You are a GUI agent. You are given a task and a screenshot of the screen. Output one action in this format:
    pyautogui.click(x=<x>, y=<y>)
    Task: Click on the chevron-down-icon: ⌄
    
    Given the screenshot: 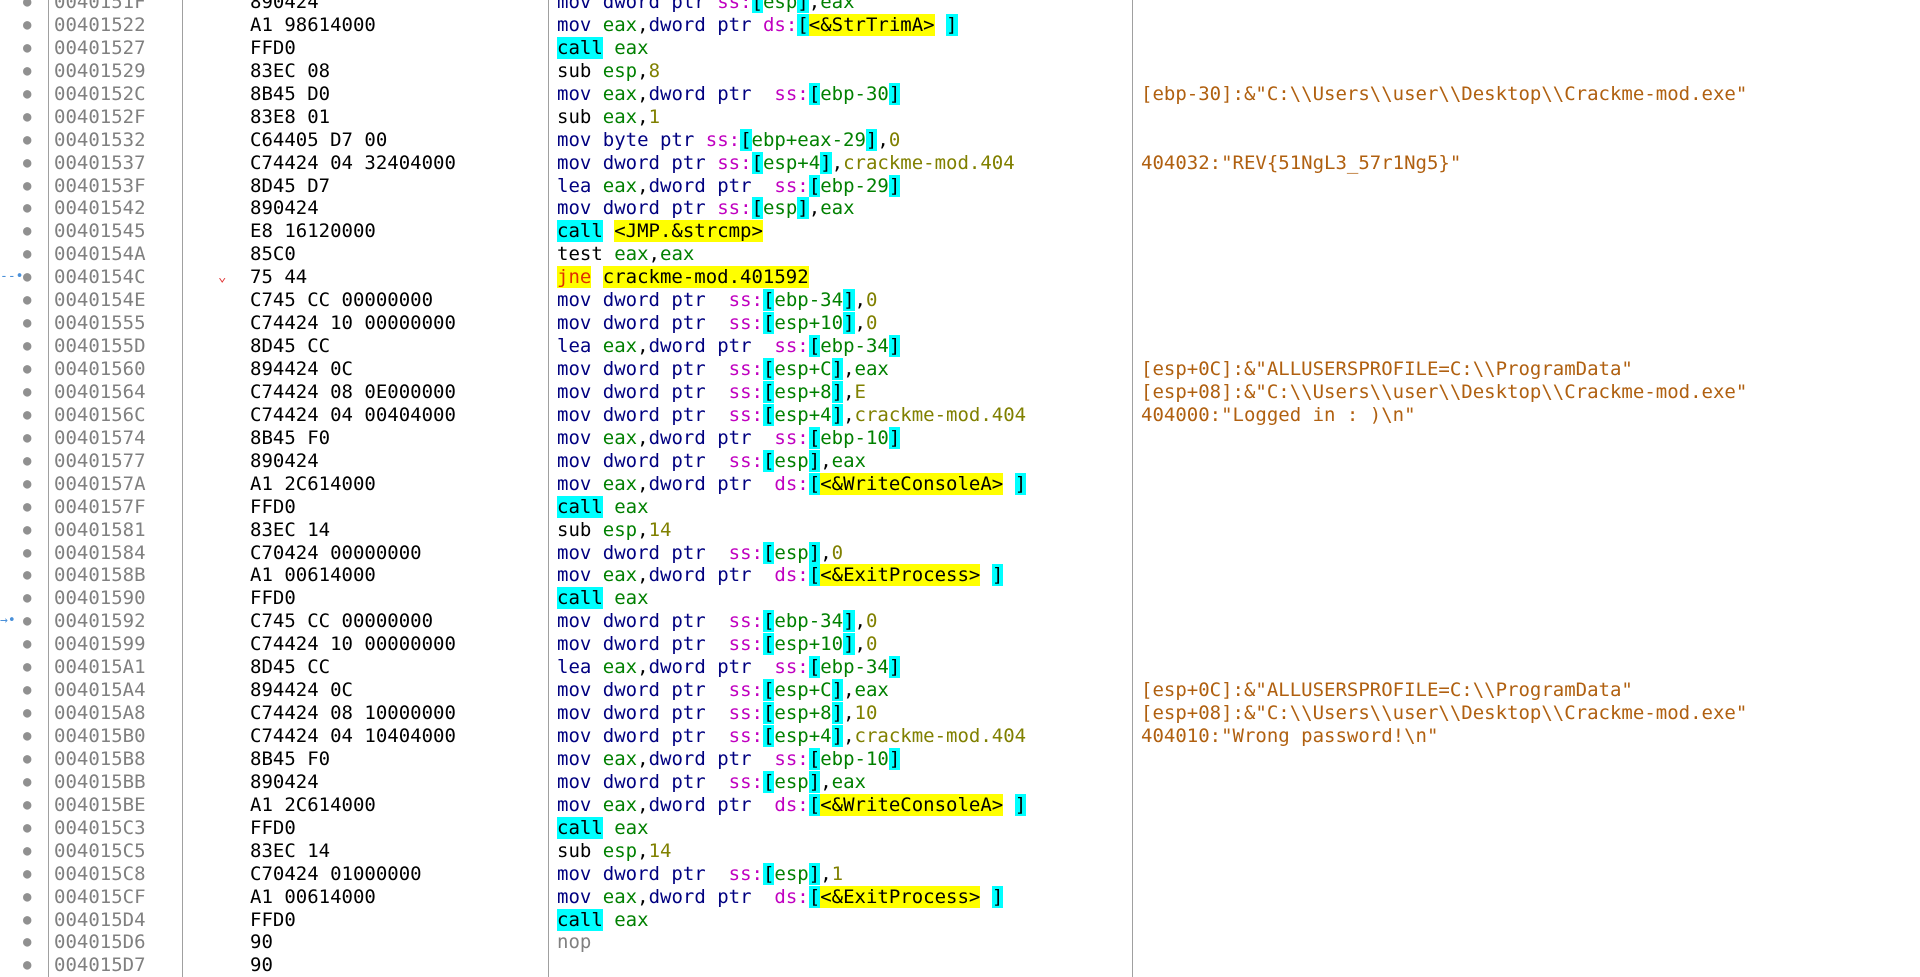 What is the action you would take?
    pyautogui.click(x=222, y=277)
    